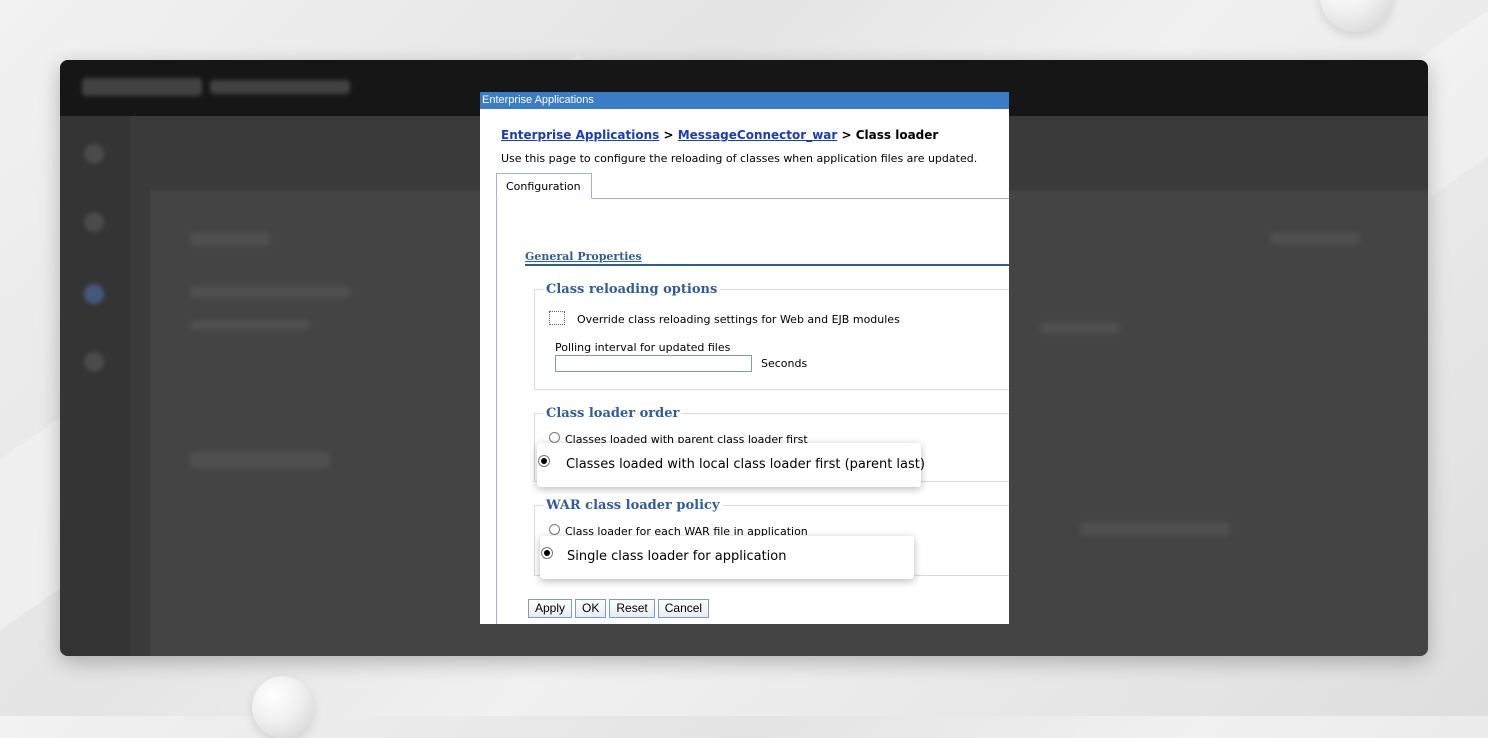 This screenshot has width=1488, height=738. Describe the element at coordinates (580, 135) in the screenshot. I see `breadcrumb-link-enterprise-applications: Enterprise Applications` at that location.